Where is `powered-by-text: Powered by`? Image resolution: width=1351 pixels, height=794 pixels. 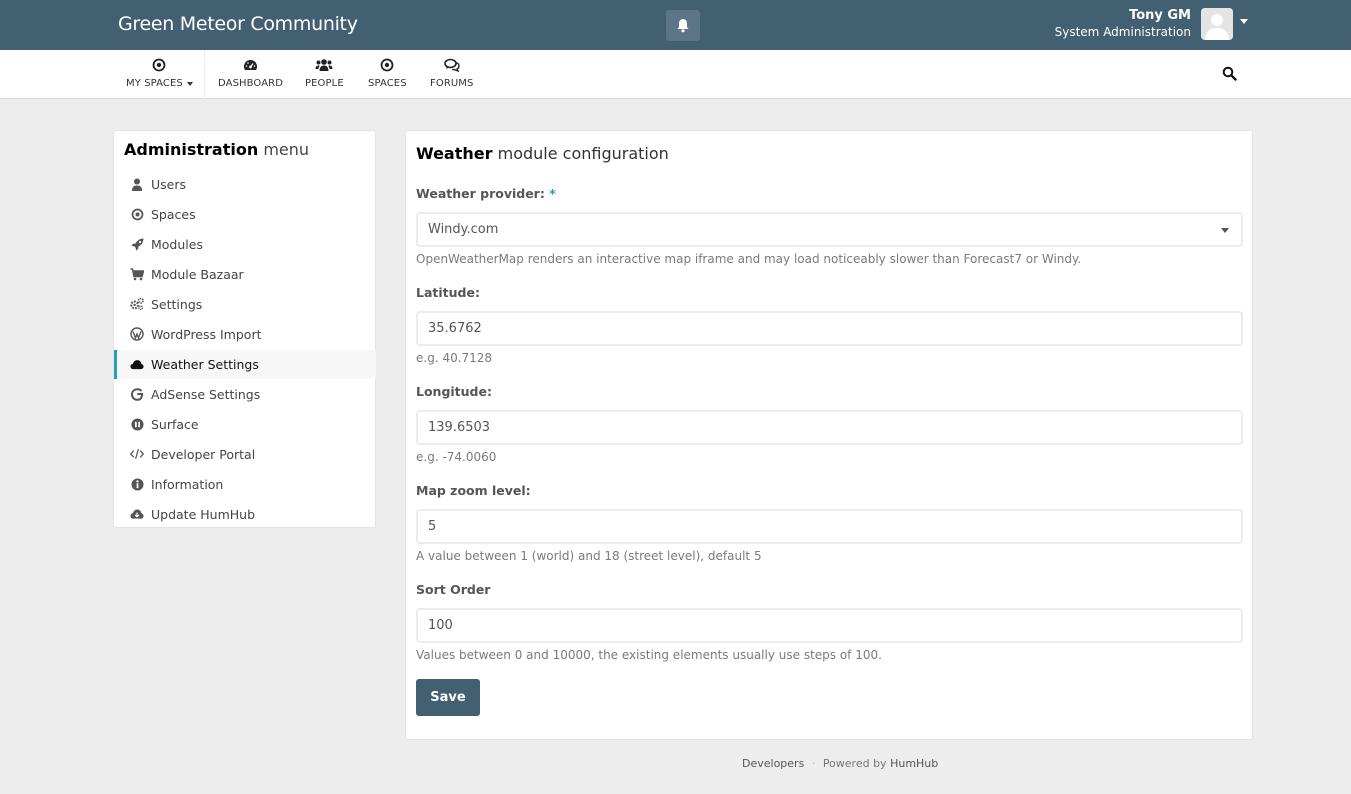 powered-by-text: Powered by is located at coordinates (854, 763).